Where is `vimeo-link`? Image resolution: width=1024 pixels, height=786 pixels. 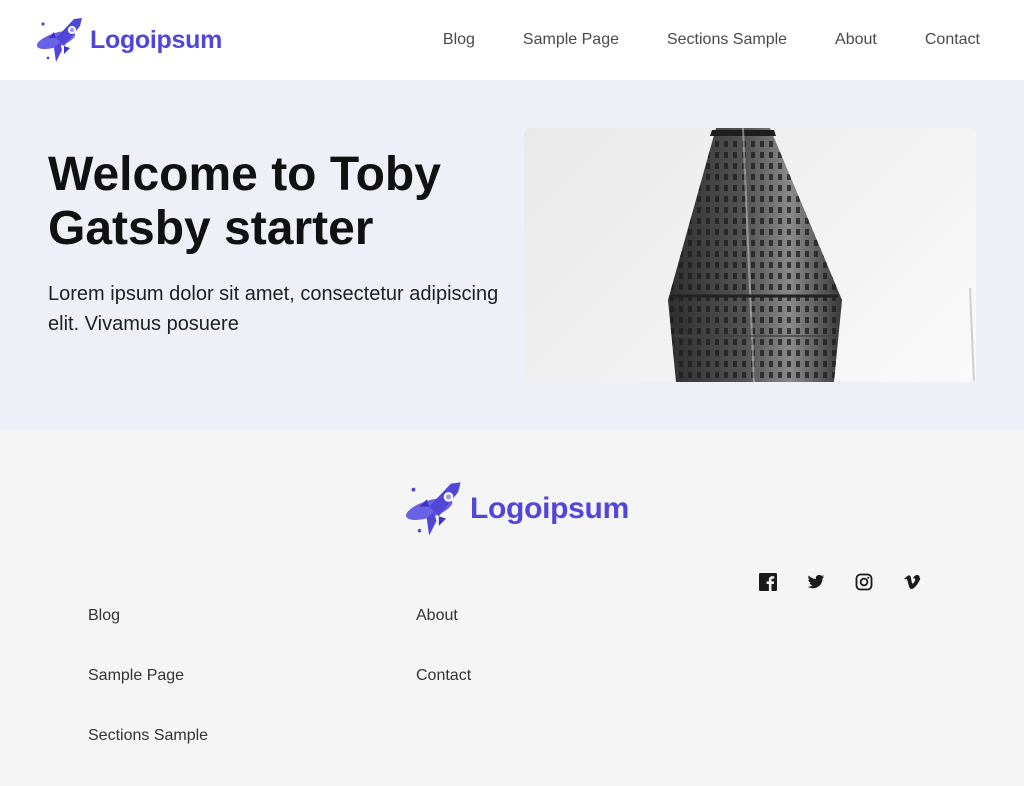
vimeo-link is located at coordinates (912, 582).